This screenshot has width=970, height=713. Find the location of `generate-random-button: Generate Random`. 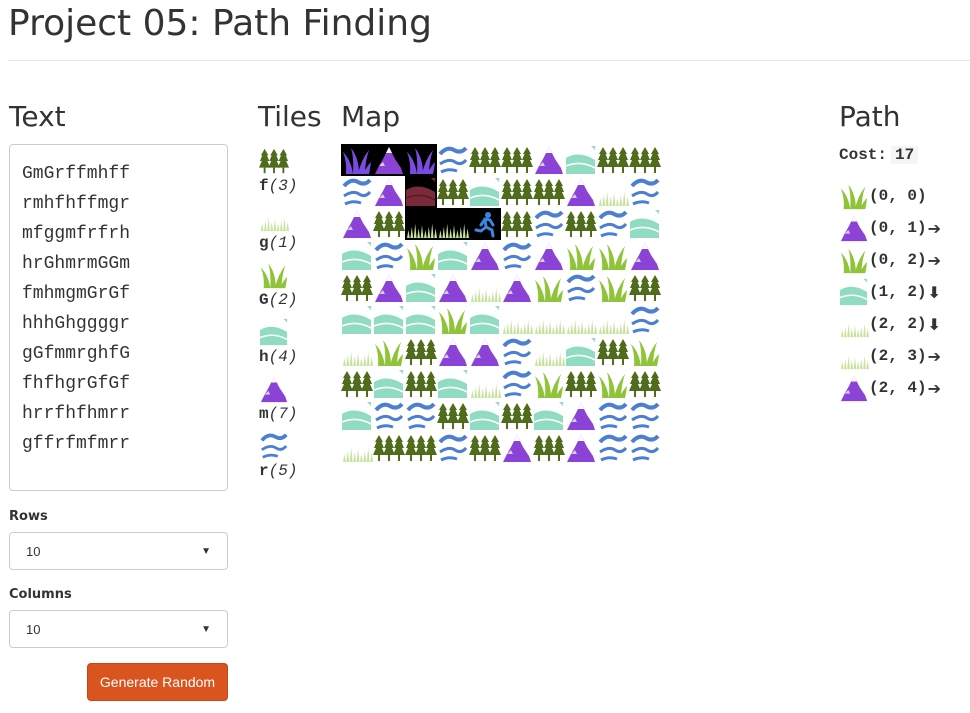

generate-random-button: Generate Random is located at coordinates (157, 682).